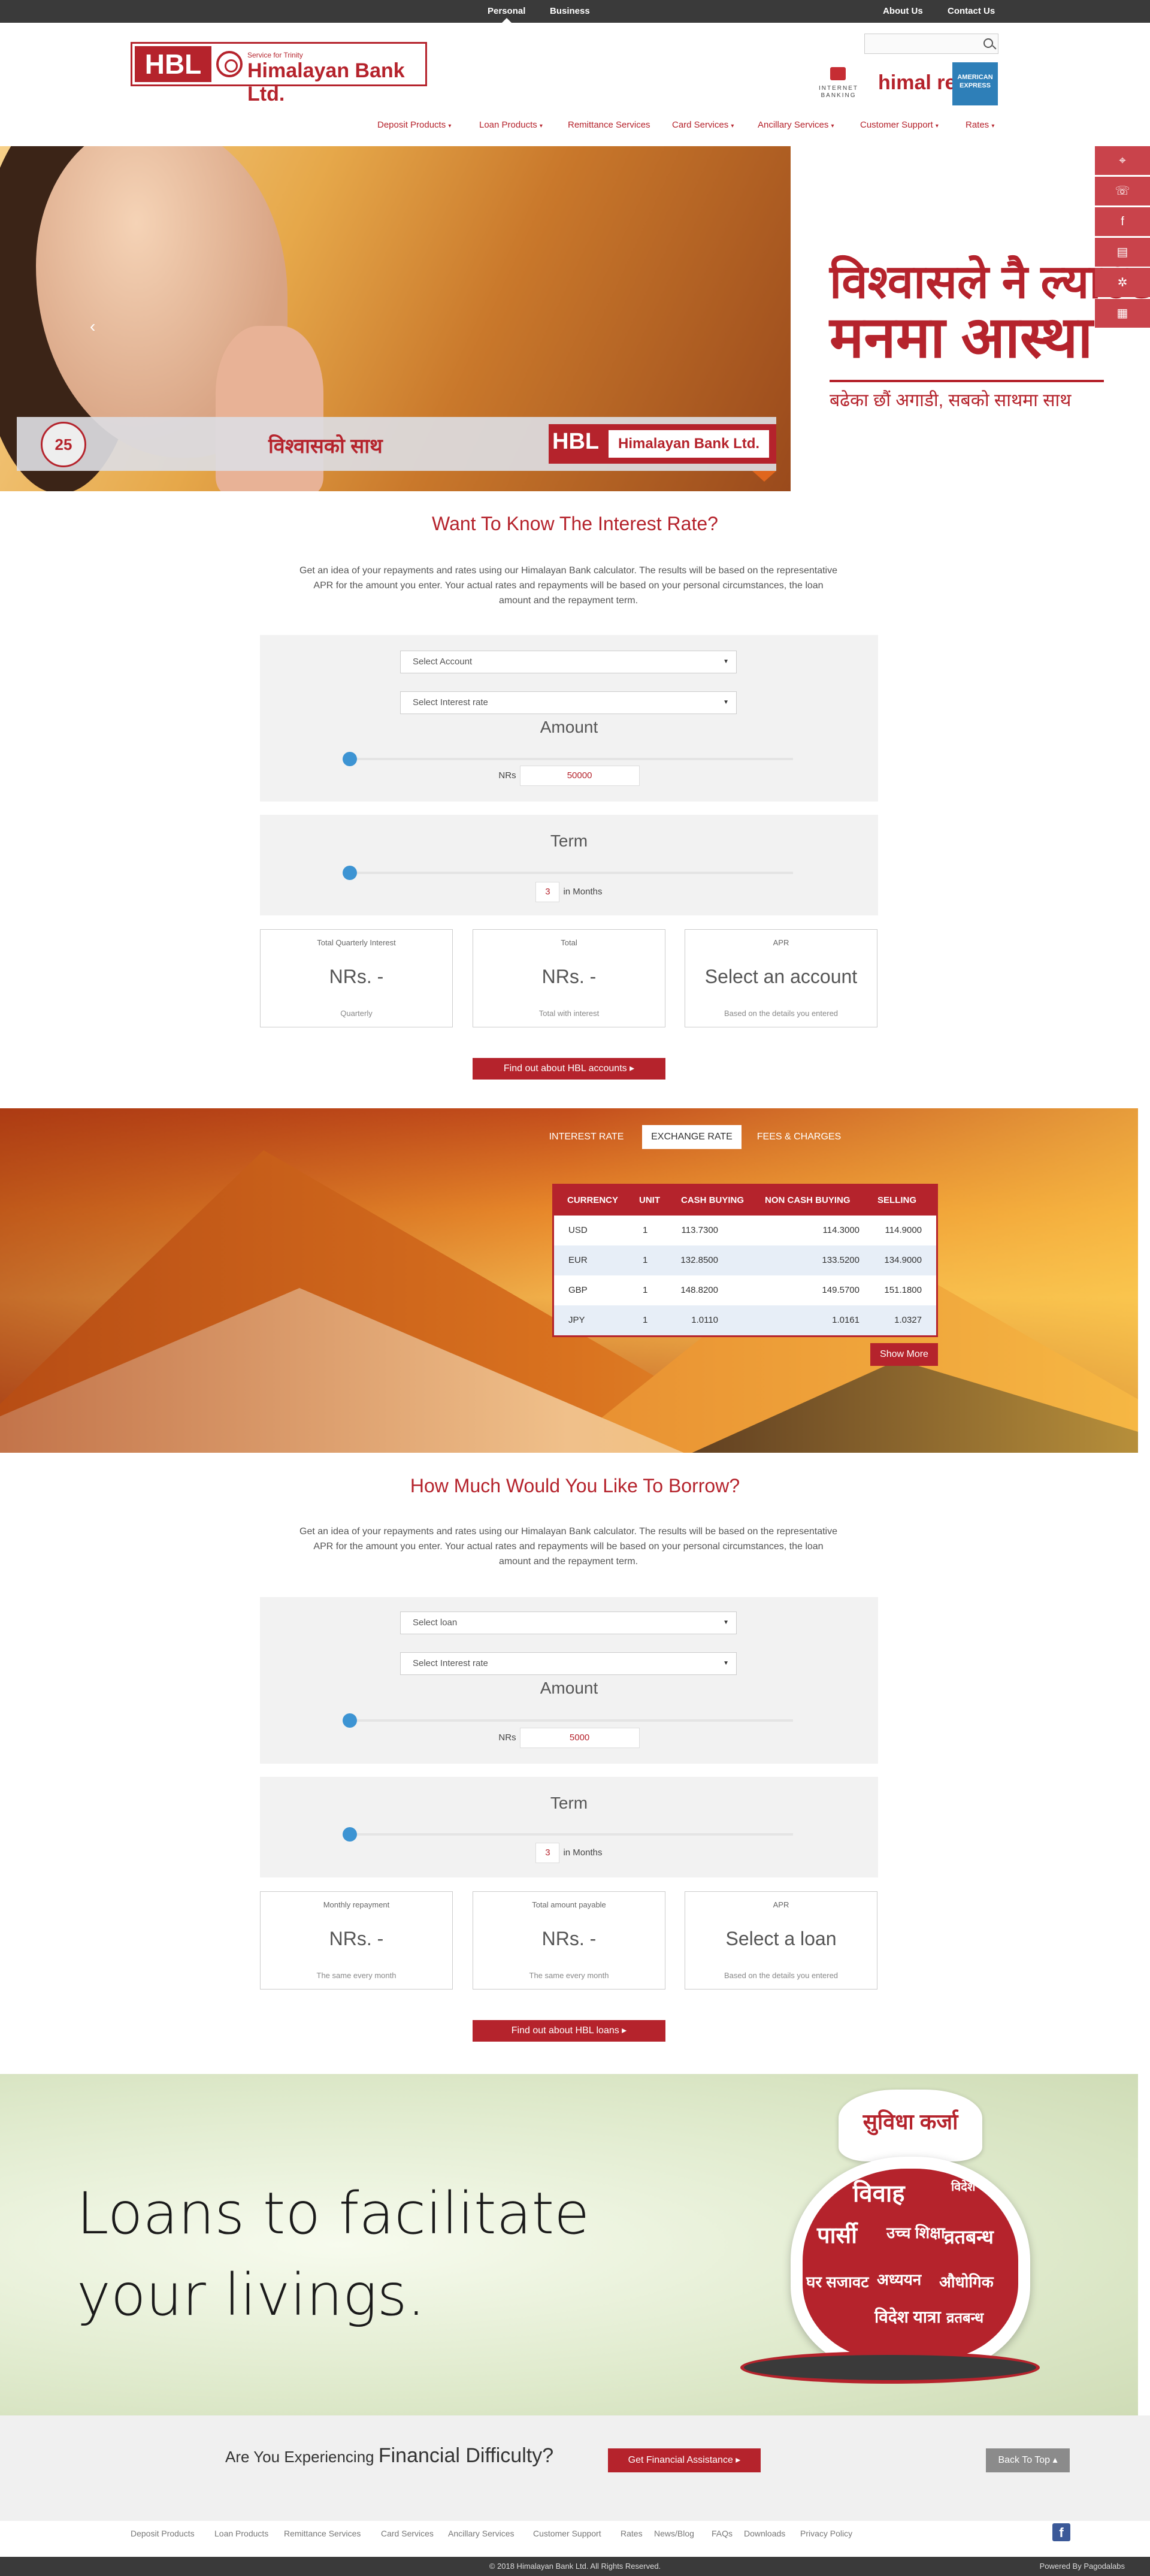 Image resolution: width=1150 pixels, height=2576 pixels. Describe the element at coordinates (275, 55) in the screenshot. I see `logo-tagline: Service for Trinity` at that location.